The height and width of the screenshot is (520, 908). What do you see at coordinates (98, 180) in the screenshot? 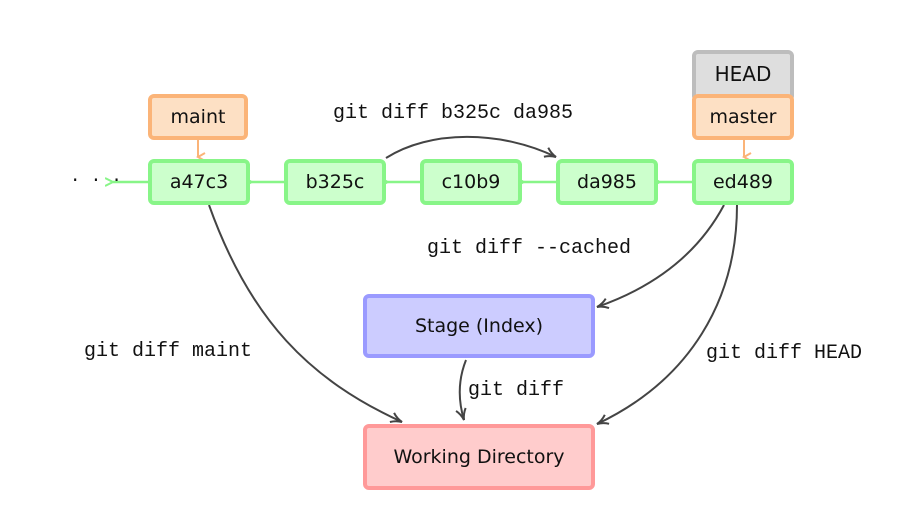
I see `history-ellipsis: · · ·` at bounding box center [98, 180].